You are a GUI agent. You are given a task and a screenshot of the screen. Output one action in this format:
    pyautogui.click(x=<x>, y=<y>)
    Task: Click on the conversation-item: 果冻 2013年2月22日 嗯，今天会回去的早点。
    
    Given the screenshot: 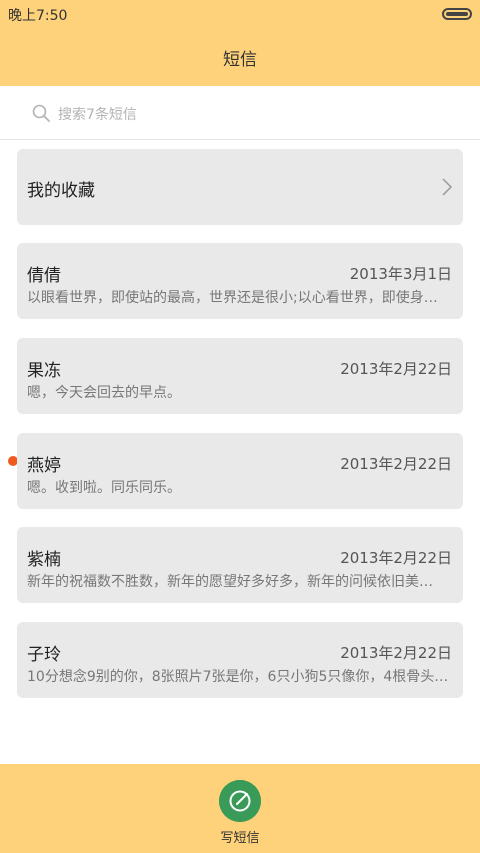 What is the action you would take?
    pyautogui.click(x=240, y=376)
    